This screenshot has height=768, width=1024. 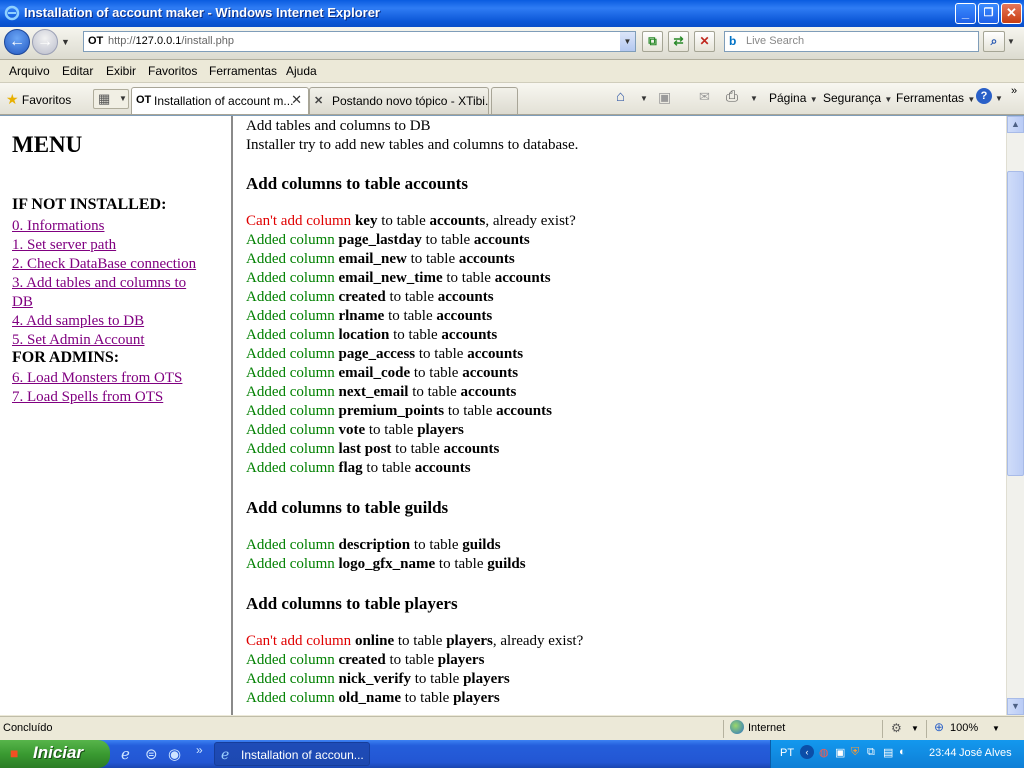 What do you see at coordinates (1011, 13) in the screenshot?
I see `close-button: ✕` at bounding box center [1011, 13].